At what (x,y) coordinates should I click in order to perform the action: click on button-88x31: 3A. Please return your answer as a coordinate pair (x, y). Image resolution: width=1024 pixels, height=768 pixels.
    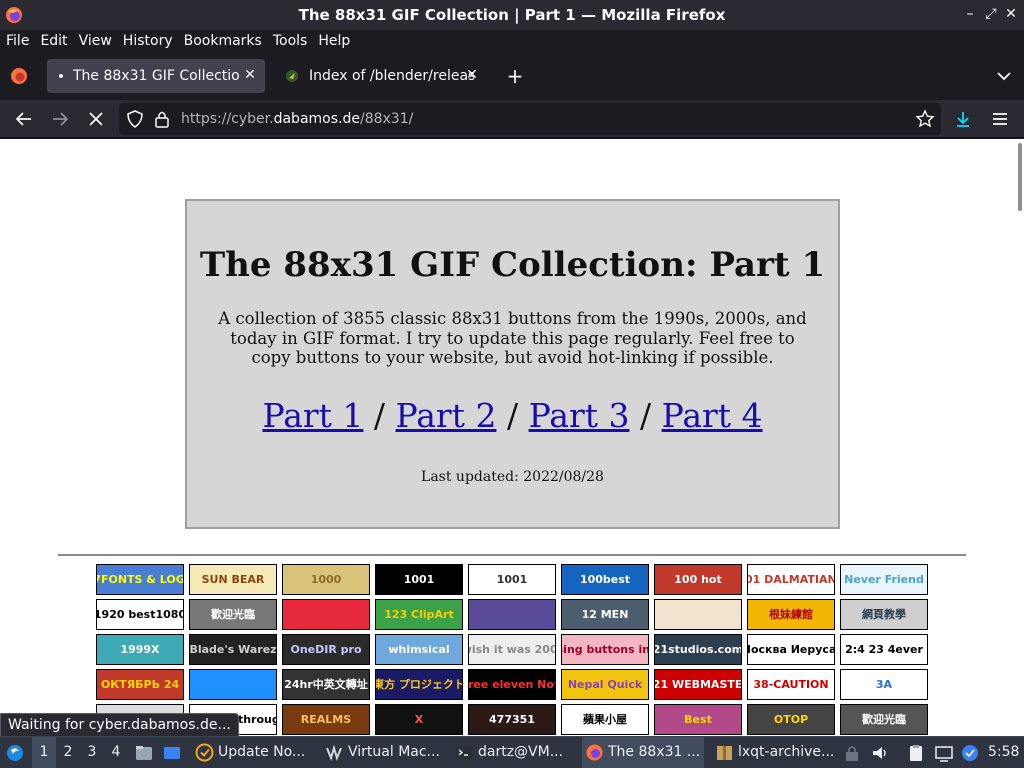
    Looking at the image, I should click on (884, 684).